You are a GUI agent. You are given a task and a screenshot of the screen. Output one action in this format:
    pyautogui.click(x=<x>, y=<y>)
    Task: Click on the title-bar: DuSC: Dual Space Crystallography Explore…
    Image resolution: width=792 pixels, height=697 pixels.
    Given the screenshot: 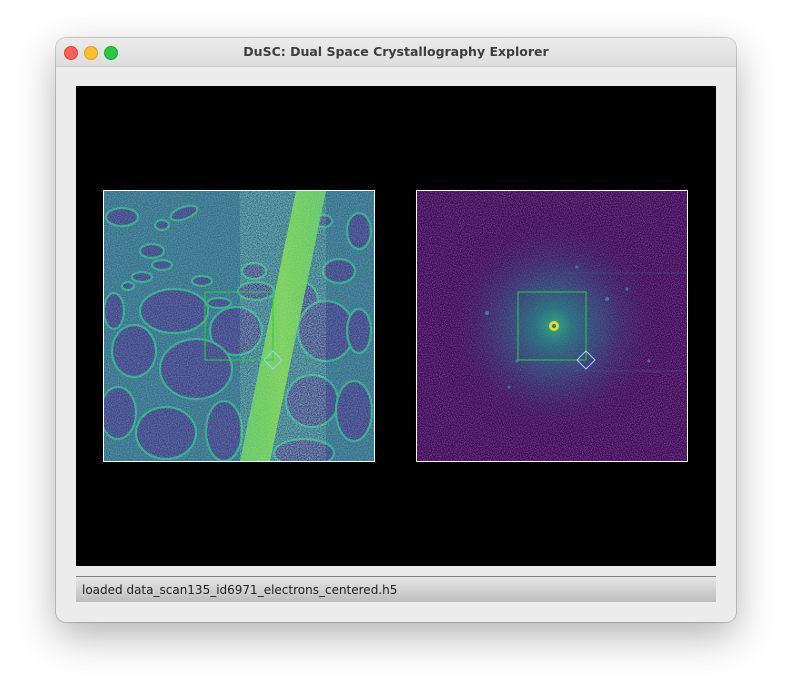 What is the action you would take?
    pyautogui.click(x=396, y=52)
    